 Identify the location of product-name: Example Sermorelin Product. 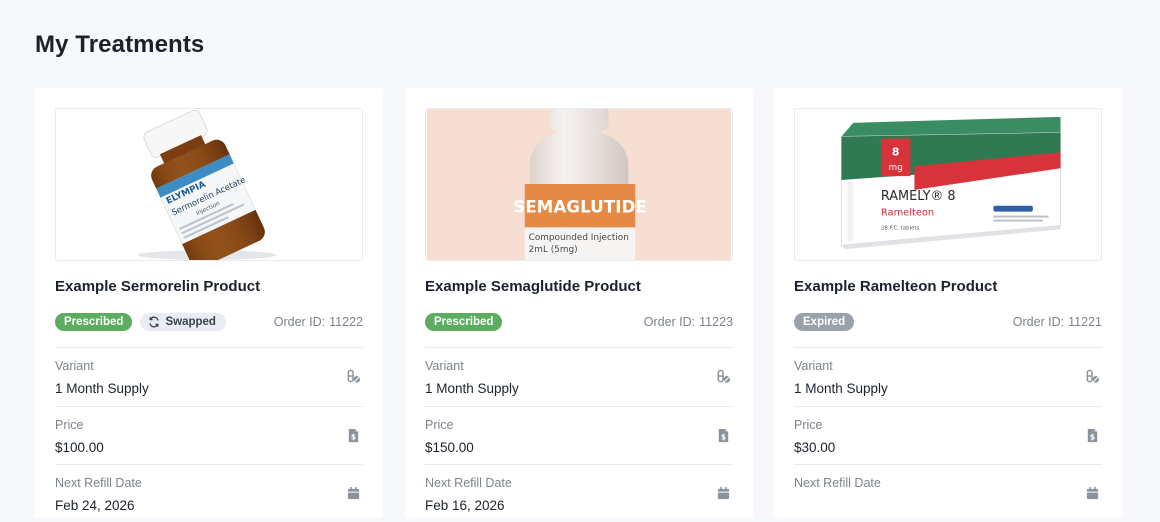
(158, 286).